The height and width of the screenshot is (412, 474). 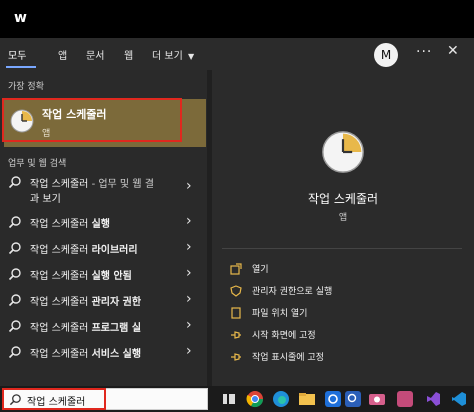 I want to click on task-scheduler-large-icon, so click(x=343, y=152).